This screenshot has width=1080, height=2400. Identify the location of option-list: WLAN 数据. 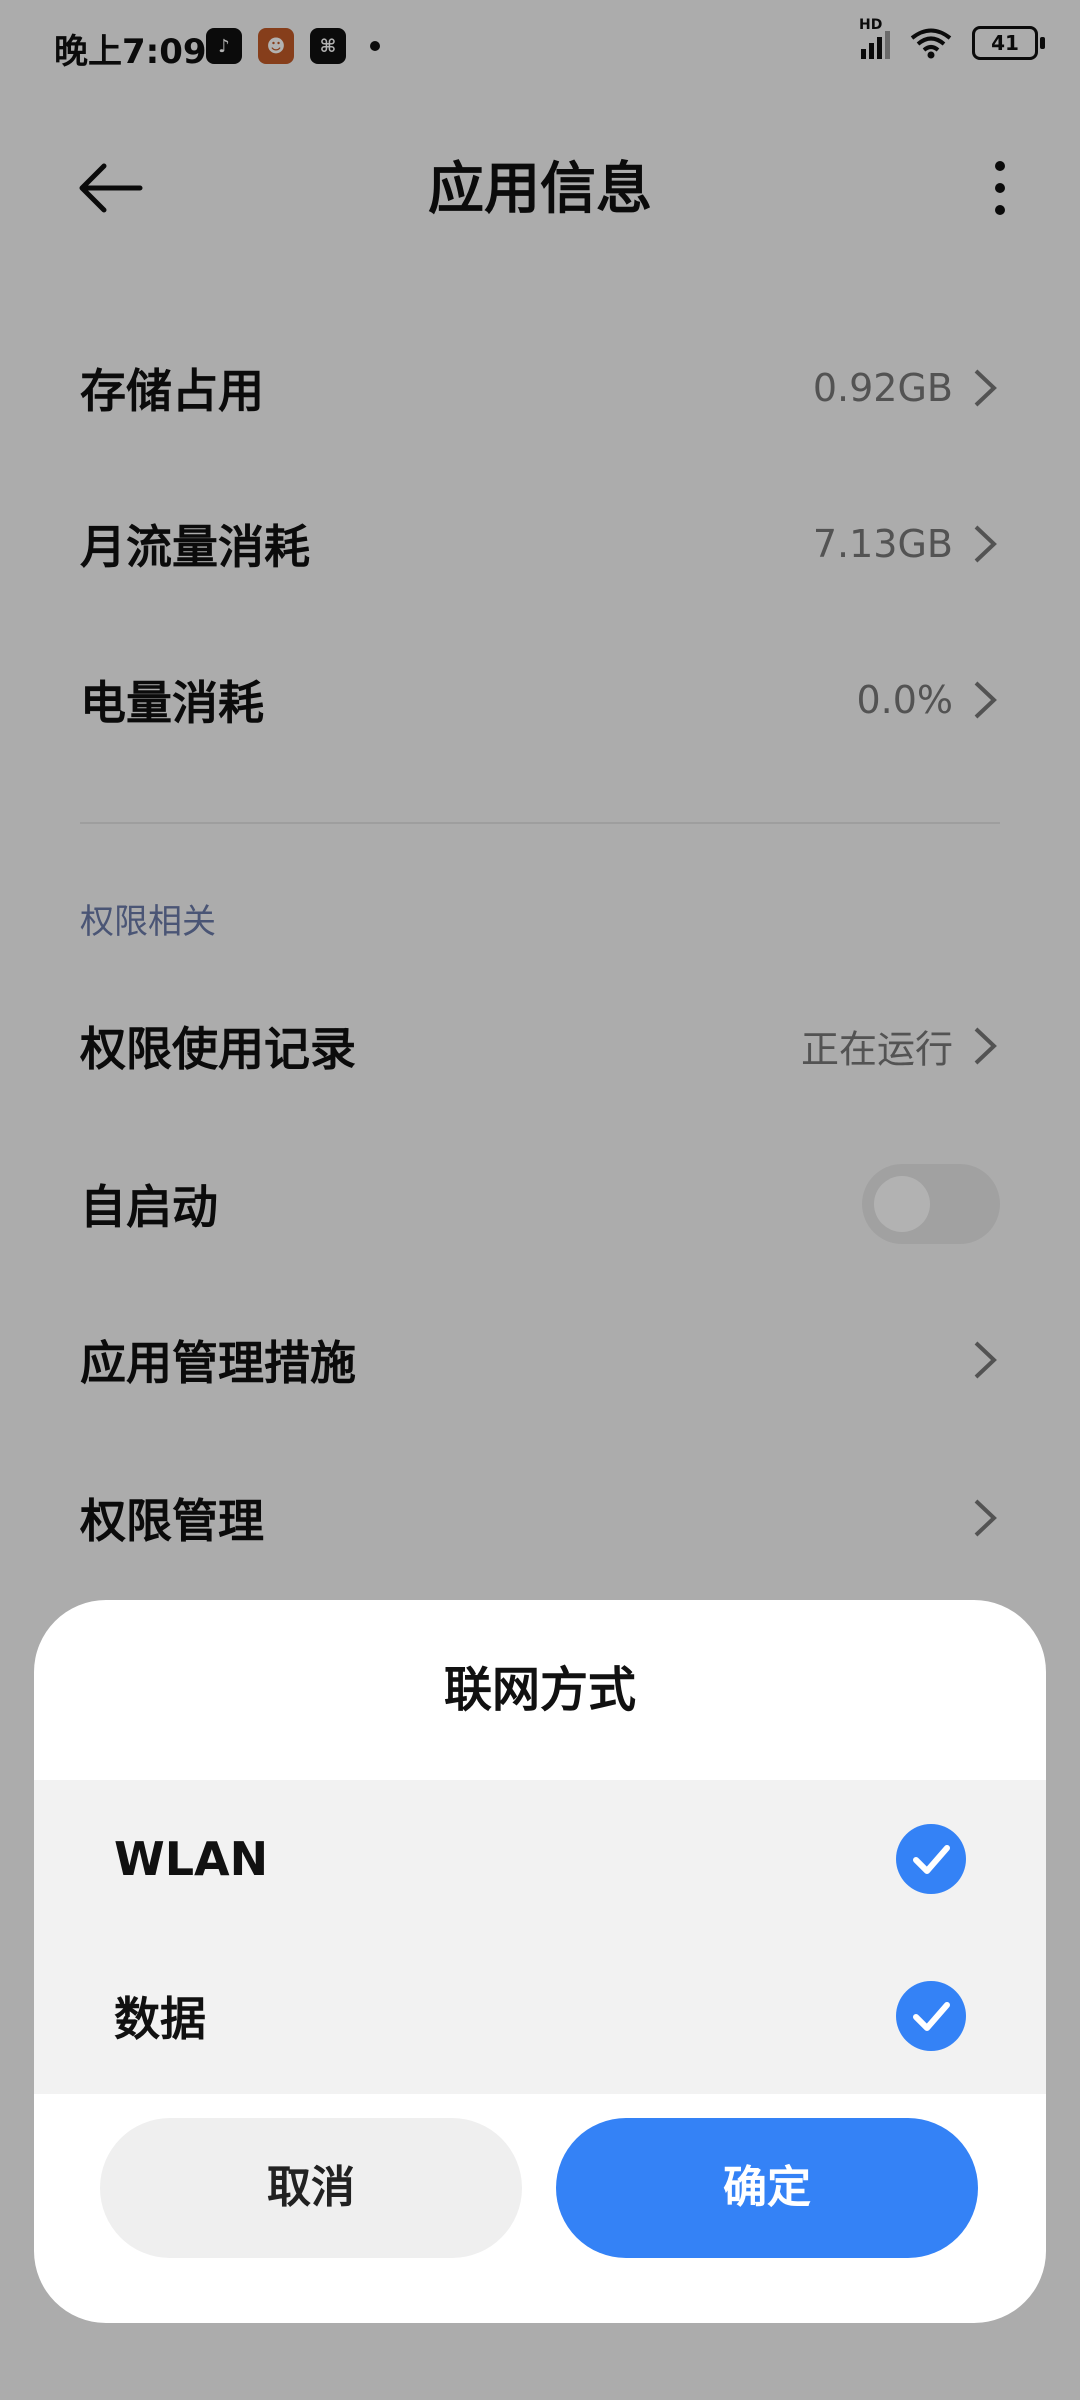
(540, 1937).